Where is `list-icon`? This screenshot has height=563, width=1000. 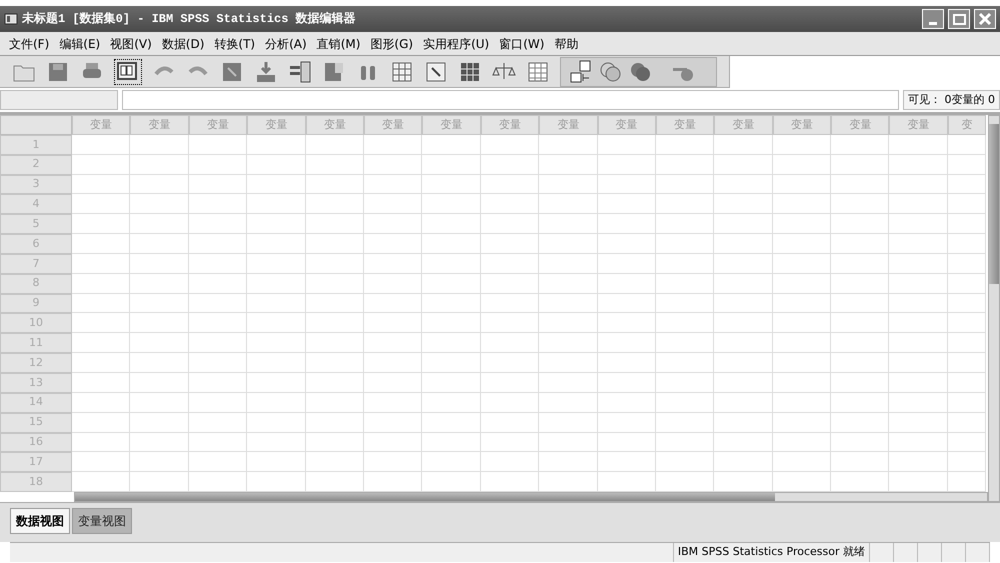
list-icon is located at coordinates (300, 72).